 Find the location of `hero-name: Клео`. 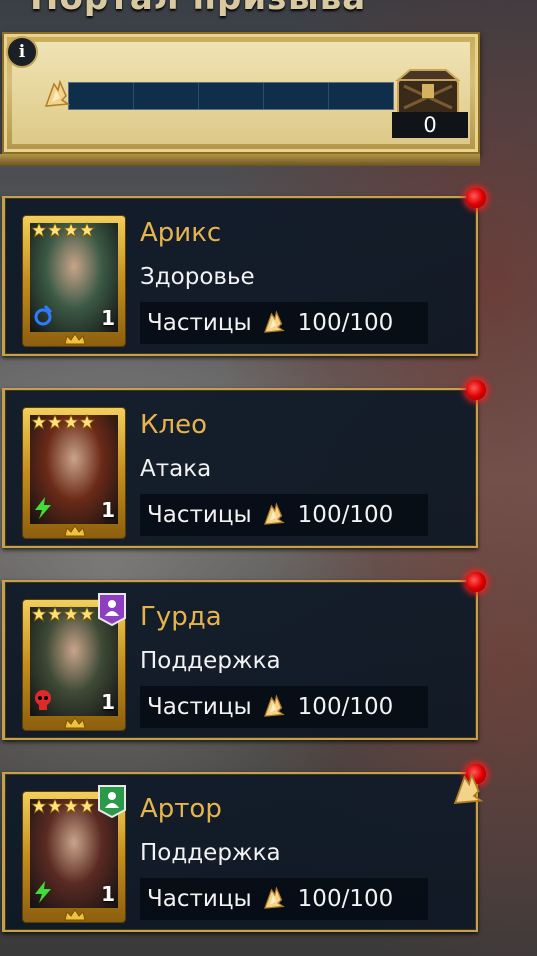

hero-name: Клео is located at coordinates (173, 425).